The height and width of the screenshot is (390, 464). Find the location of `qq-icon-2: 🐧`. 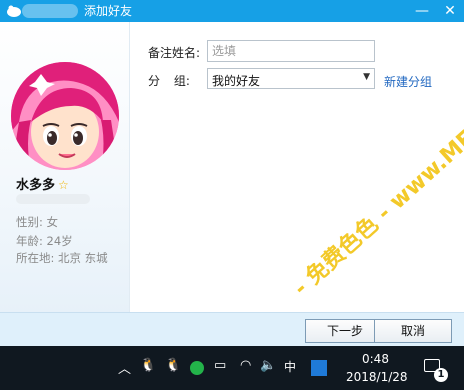

qq-icon-2: 🐧 is located at coordinates (173, 365).